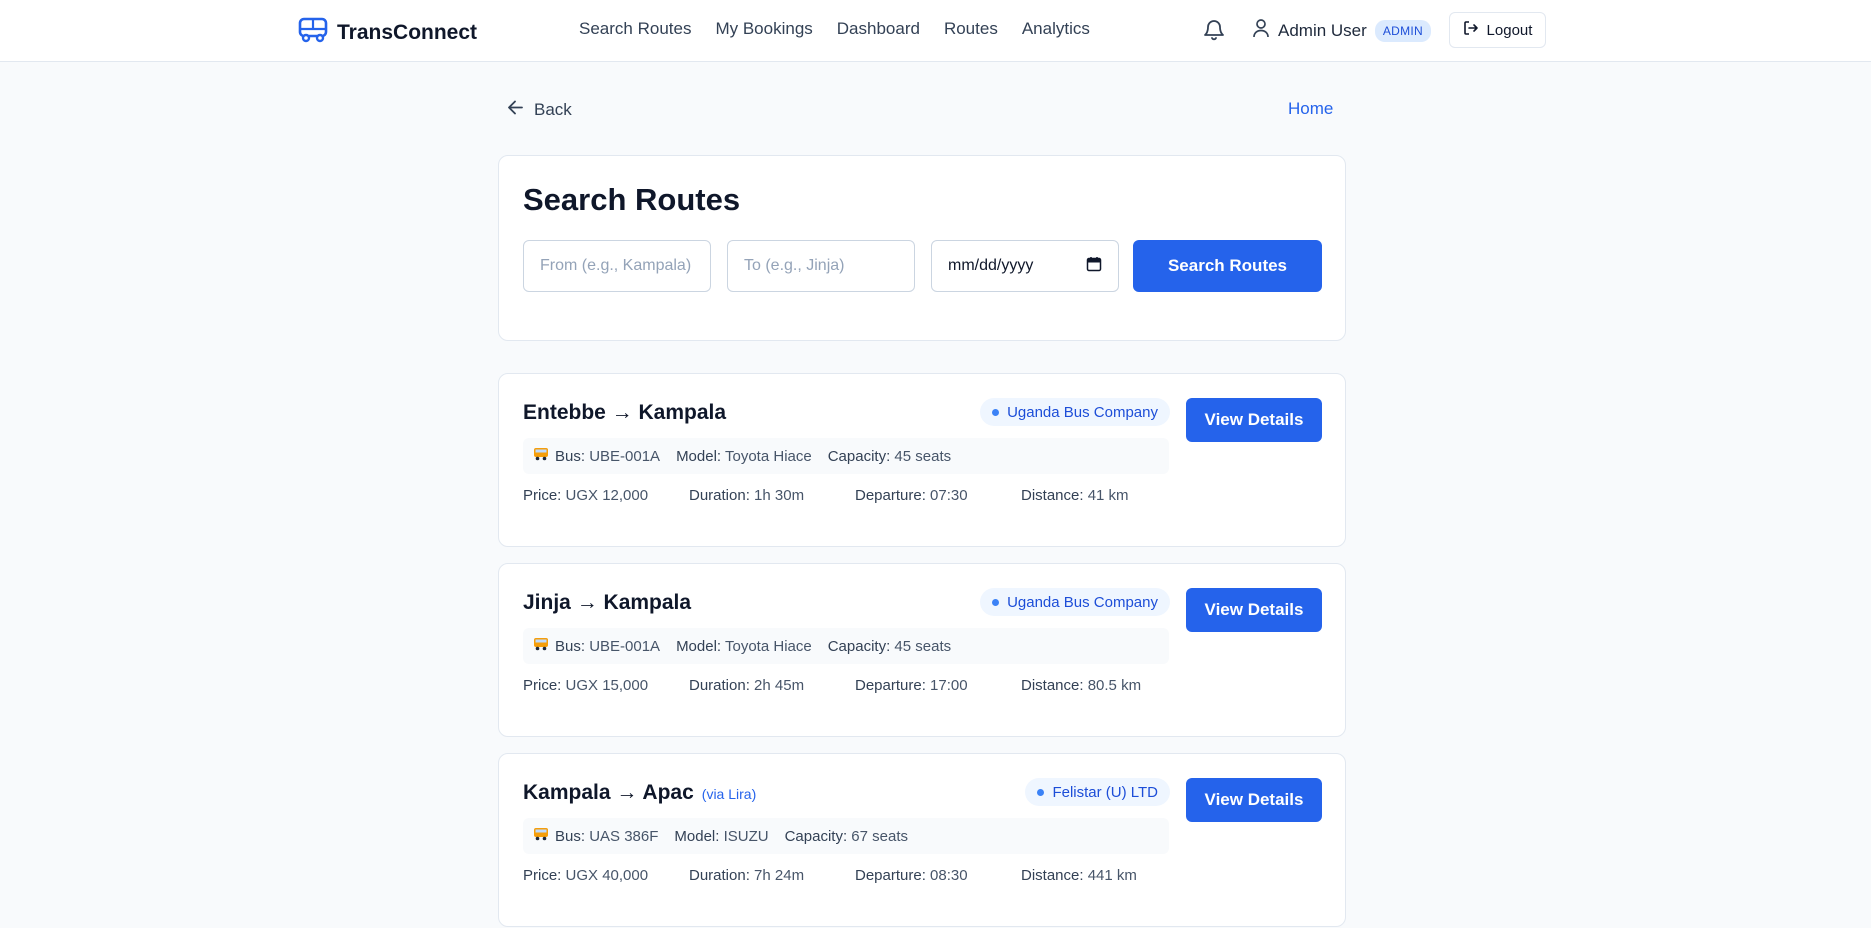 Image resolution: width=1871 pixels, height=928 pixels. What do you see at coordinates (729, 794) in the screenshot?
I see `route-via: (via Lira)` at bounding box center [729, 794].